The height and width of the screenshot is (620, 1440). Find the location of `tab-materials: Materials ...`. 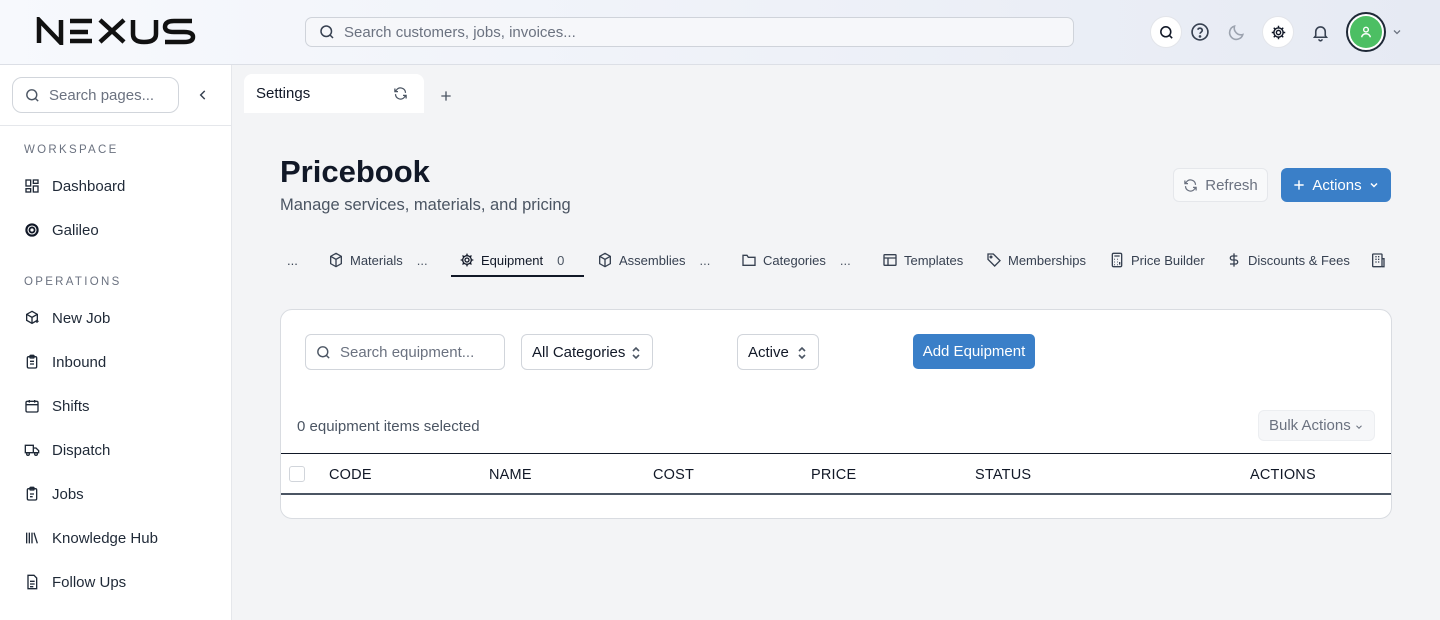

tab-materials: Materials ... is located at coordinates (378, 260).